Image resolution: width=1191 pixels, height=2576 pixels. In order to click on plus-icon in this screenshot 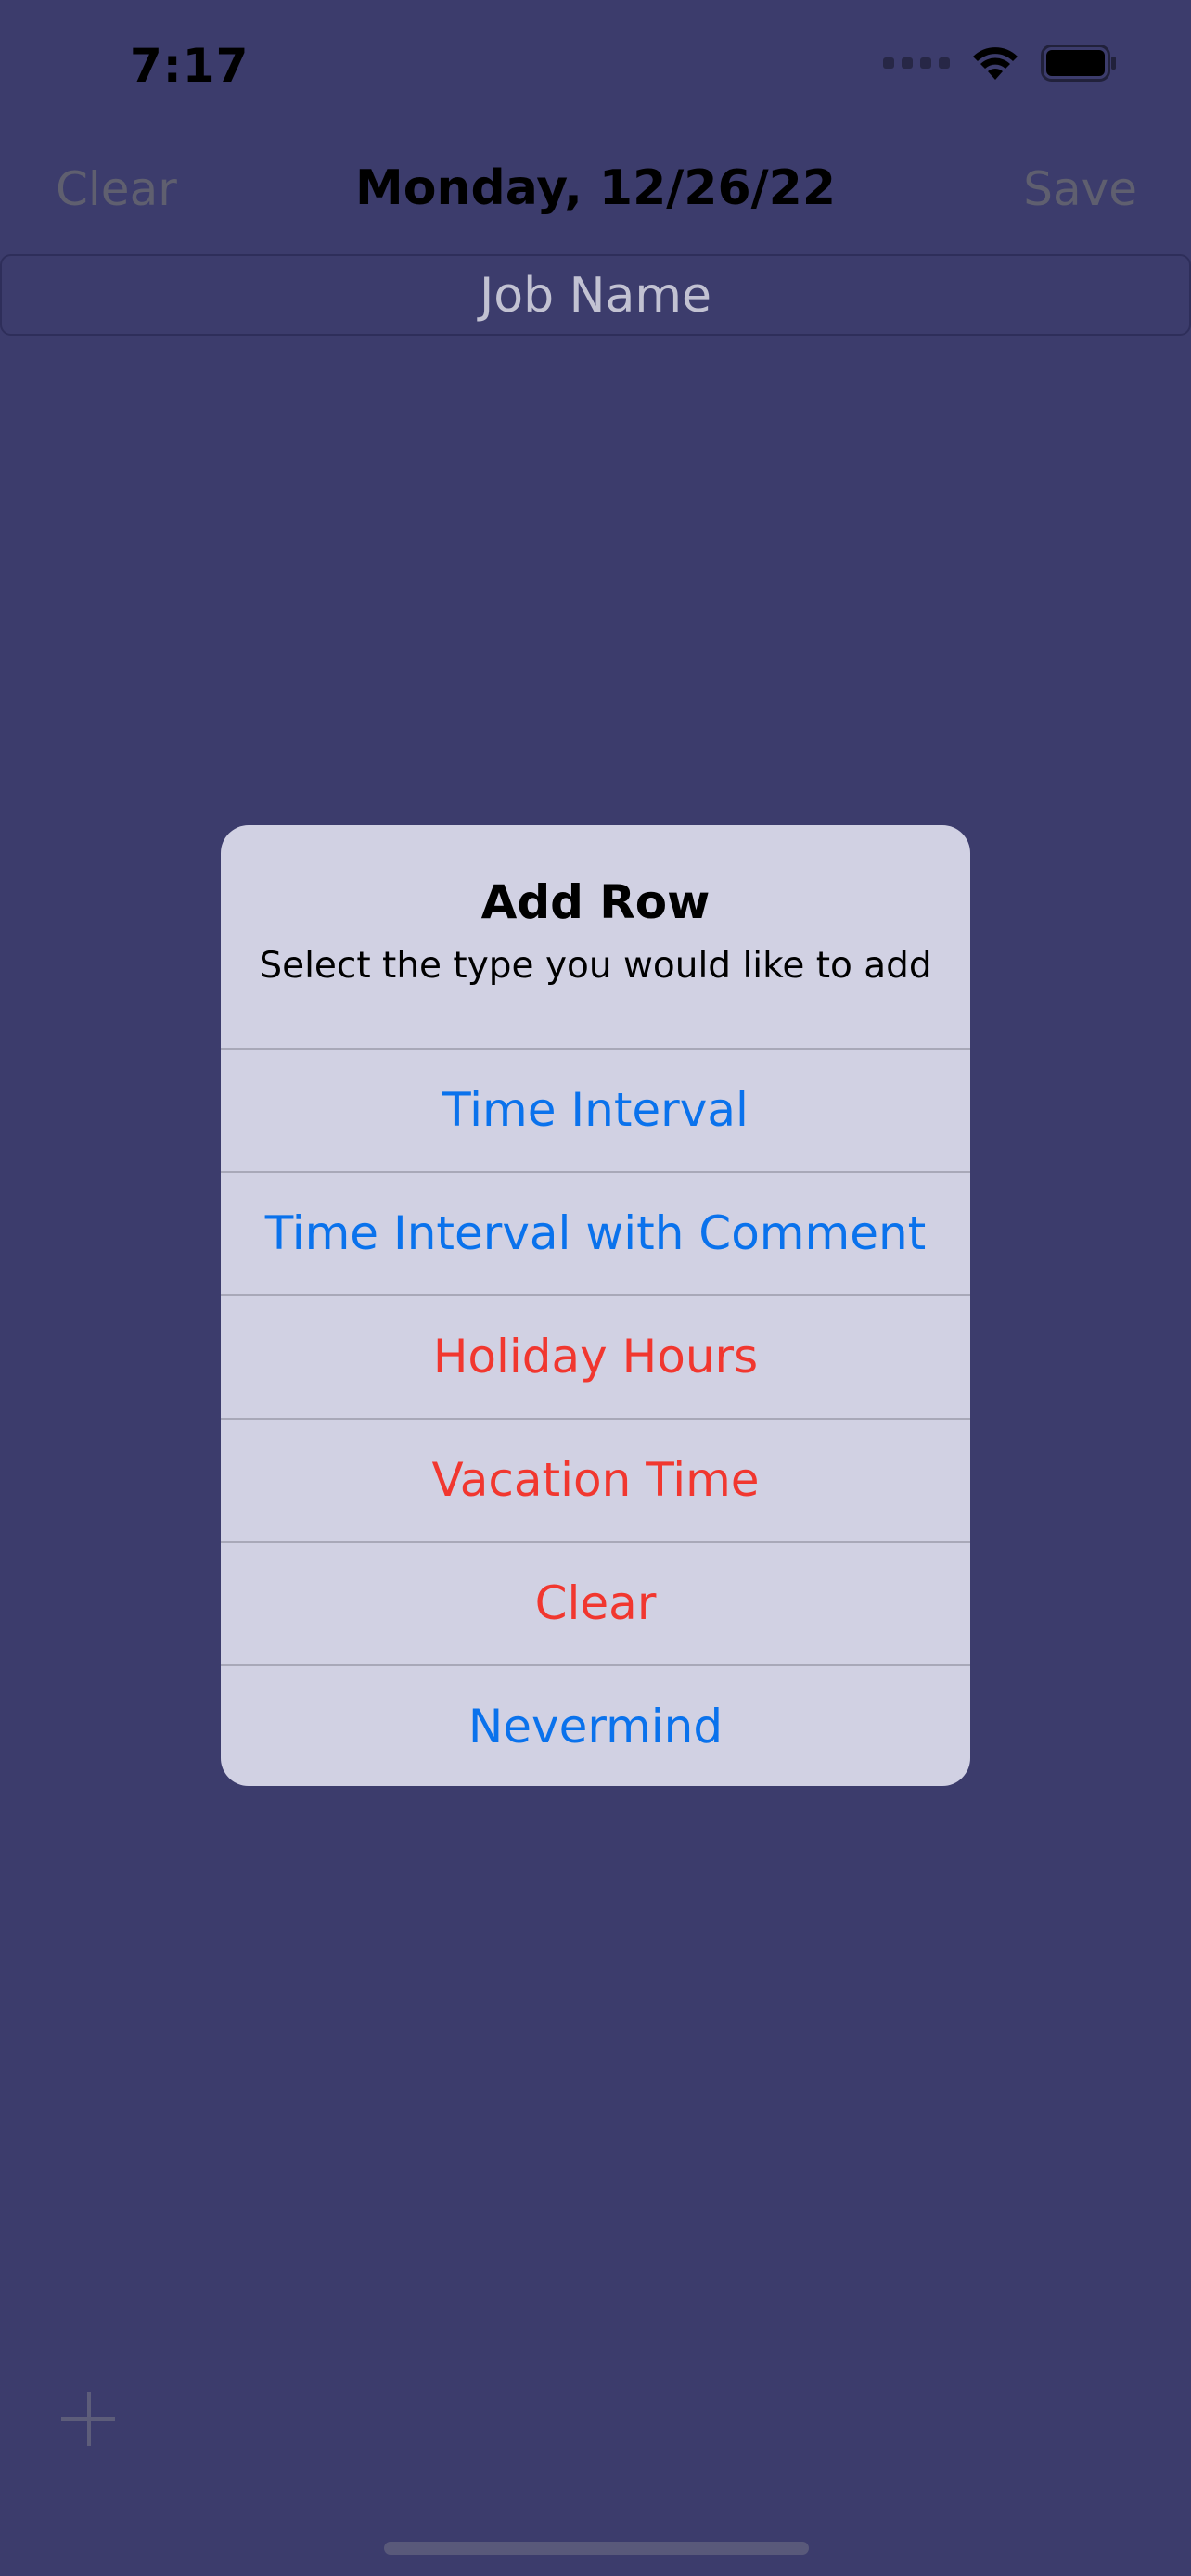, I will do `click(88, 2419)`.